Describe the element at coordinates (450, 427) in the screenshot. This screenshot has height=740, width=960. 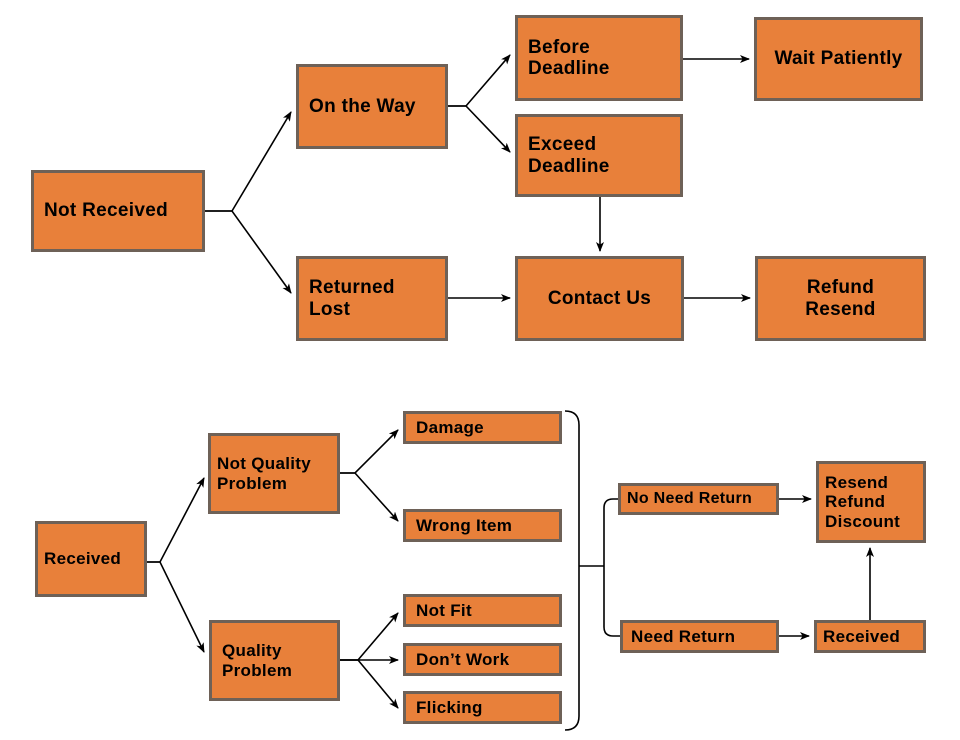
I see `node-damage-label: Damage` at that location.